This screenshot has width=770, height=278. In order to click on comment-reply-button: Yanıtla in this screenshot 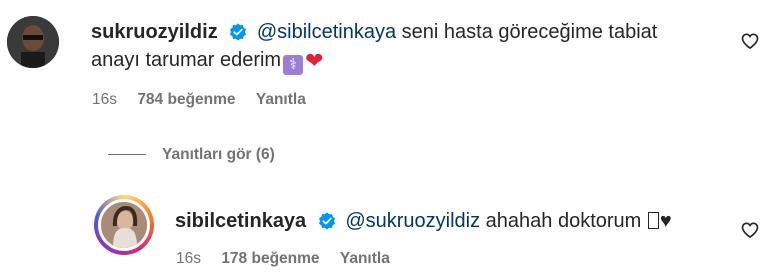, I will do `click(281, 99)`.